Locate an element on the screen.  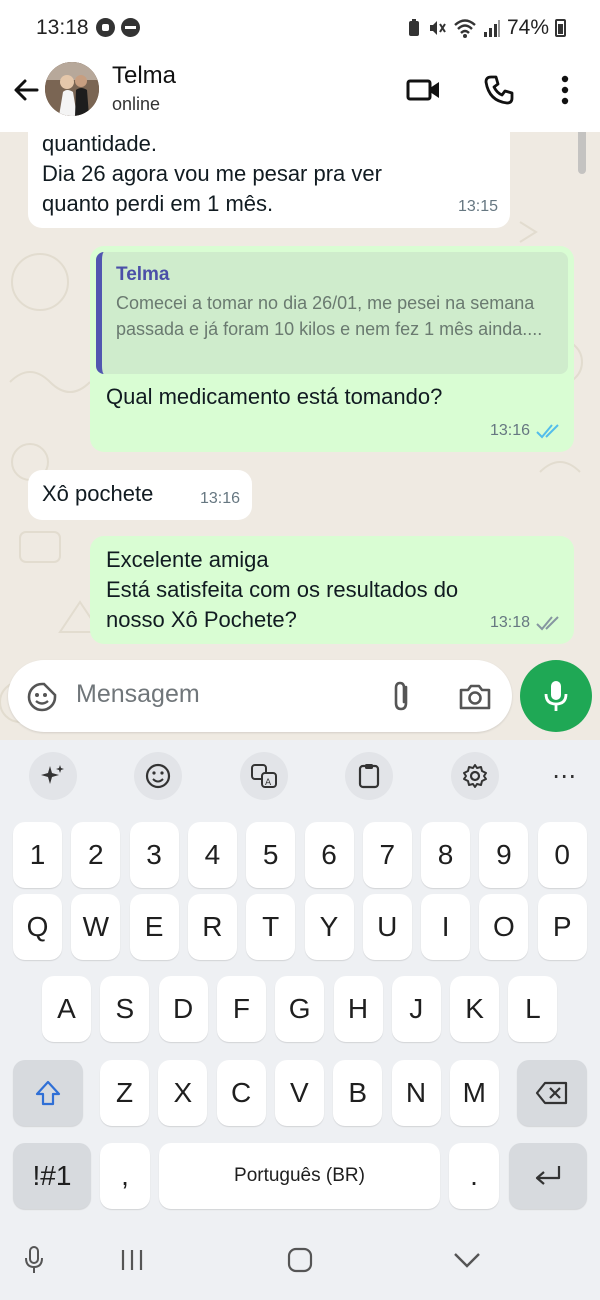
key-e: E is located at coordinates (154, 927).